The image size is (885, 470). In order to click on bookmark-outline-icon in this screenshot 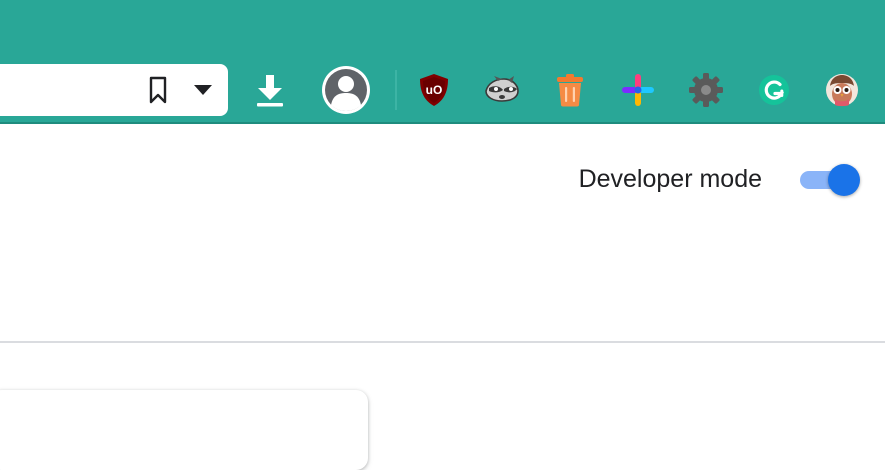, I will do `click(158, 90)`.